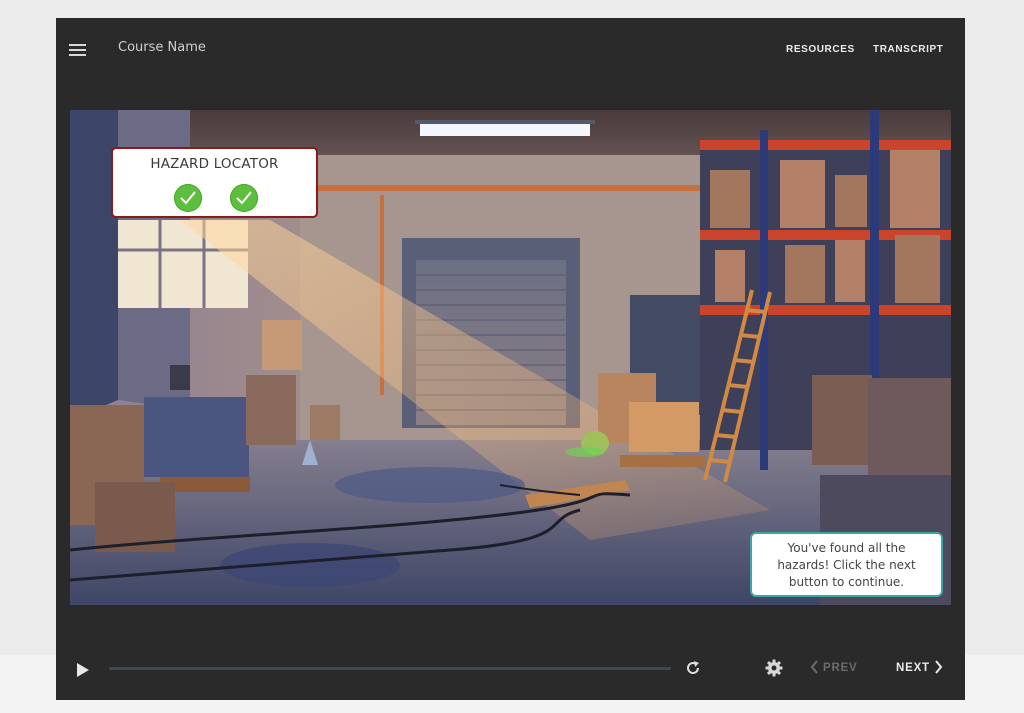 This screenshot has width=1024, height=713. What do you see at coordinates (214, 182) in the screenshot?
I see `hazard-locator-panel: HAZARD LOCATOR` at bounding box center [214, 182].